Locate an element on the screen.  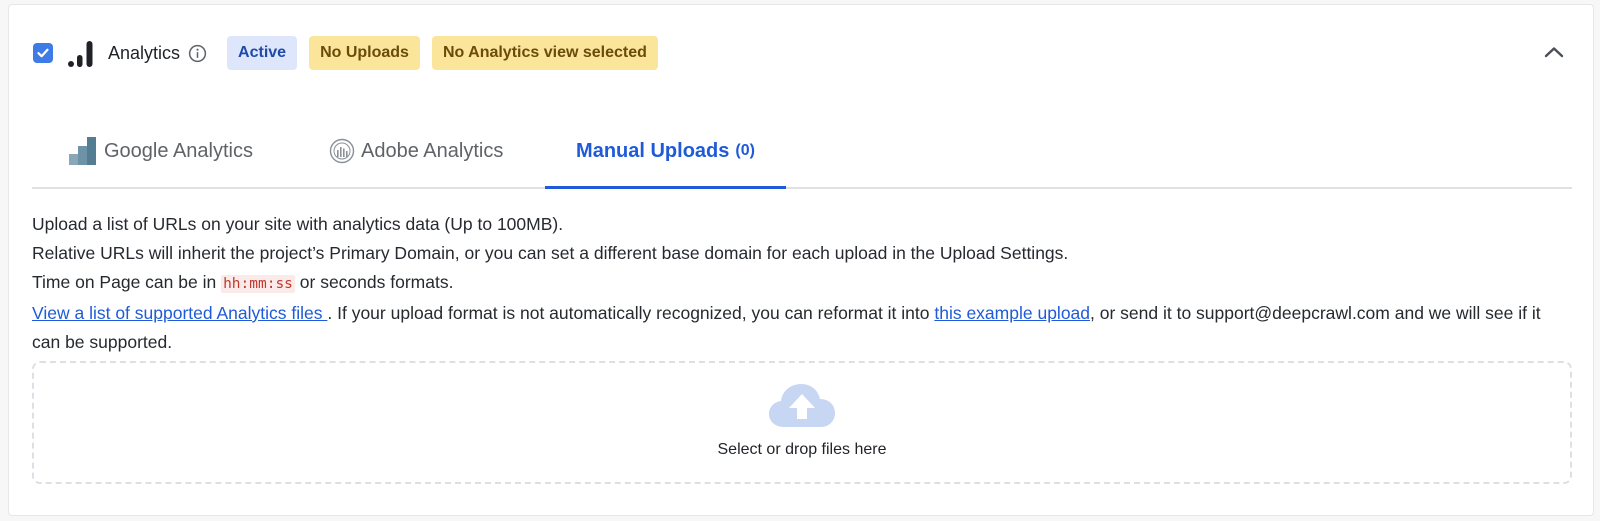
active-tab-indicator is located at coordinates (665, 187).